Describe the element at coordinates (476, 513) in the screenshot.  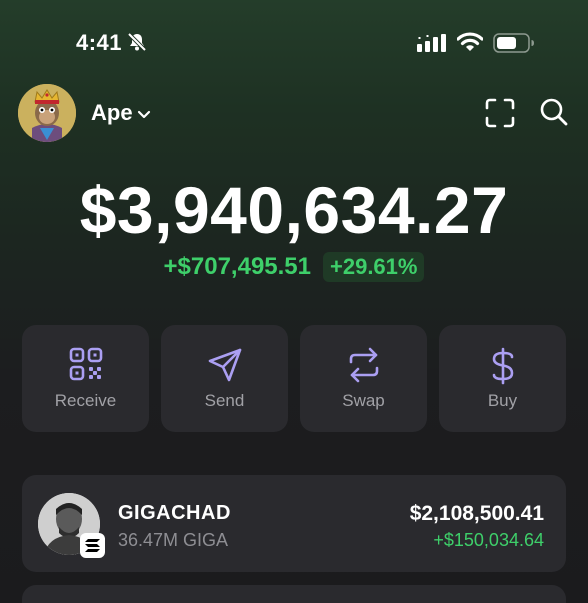
I see `token-value: $2,108,500.41` at that location.